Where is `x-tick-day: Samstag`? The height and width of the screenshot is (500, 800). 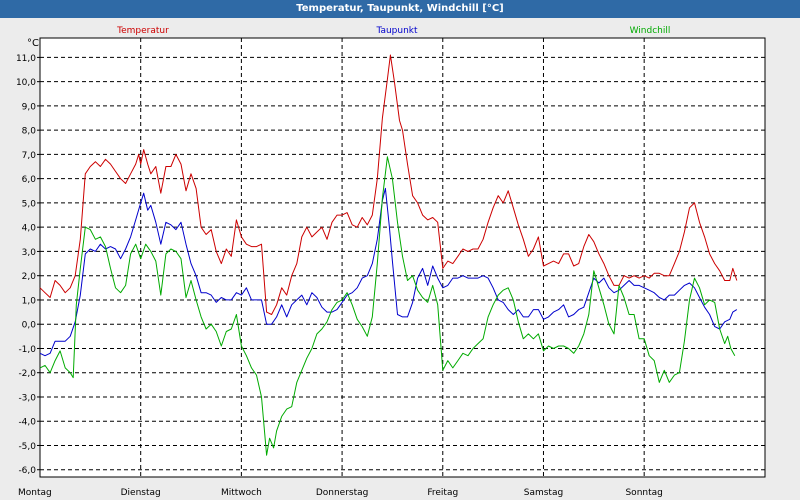 x-tick-day: Samstag is located at coordinates (543, 493).